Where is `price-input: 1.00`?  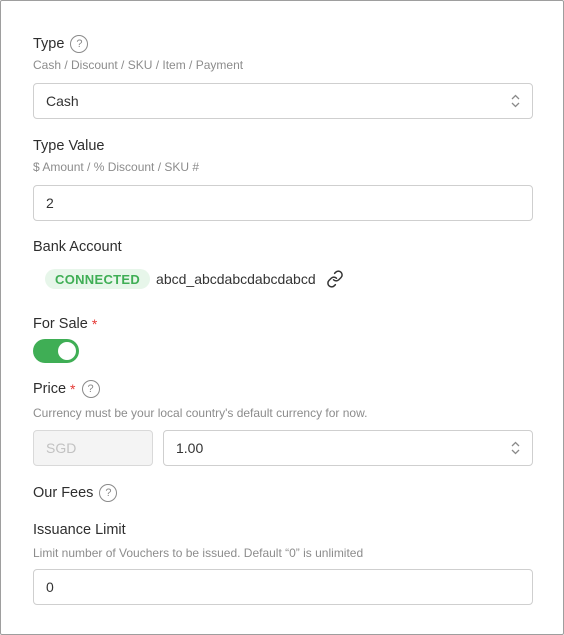
price-input: 1.00 is located at coordinates (348, 448).